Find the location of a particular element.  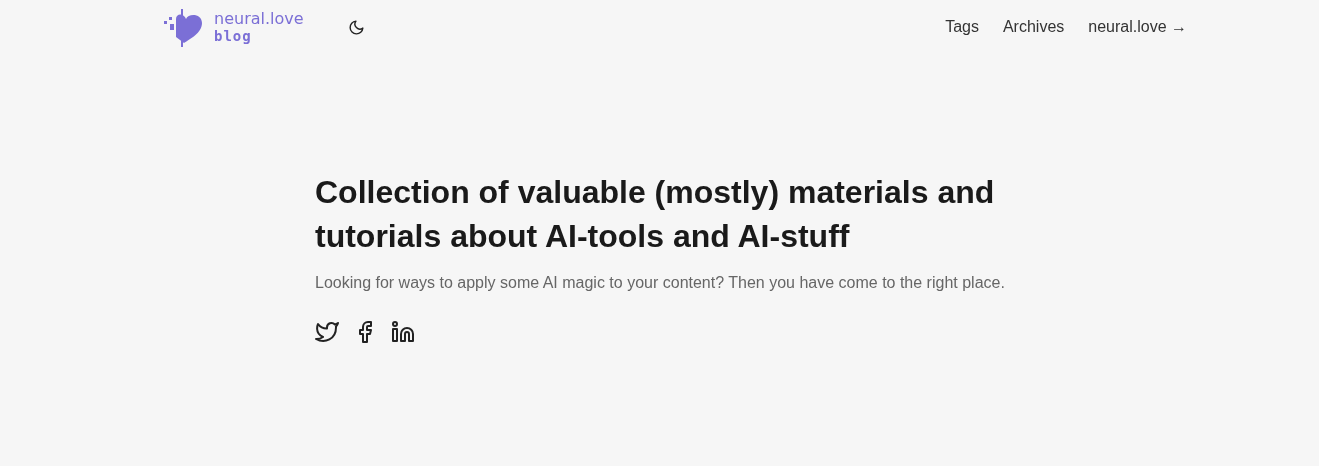

blog-logo: neural.love blog is located at coordinates (233, 27).